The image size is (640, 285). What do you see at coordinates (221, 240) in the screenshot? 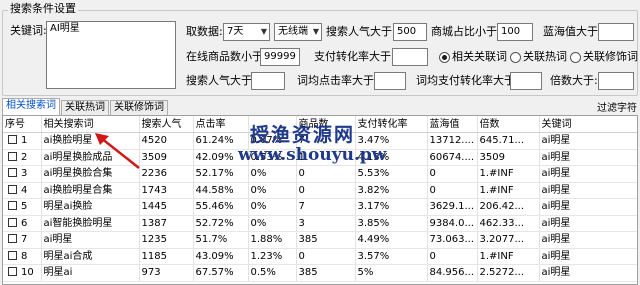
I see `cell-ctr: 51.7%` at bounding box center [221, 240].